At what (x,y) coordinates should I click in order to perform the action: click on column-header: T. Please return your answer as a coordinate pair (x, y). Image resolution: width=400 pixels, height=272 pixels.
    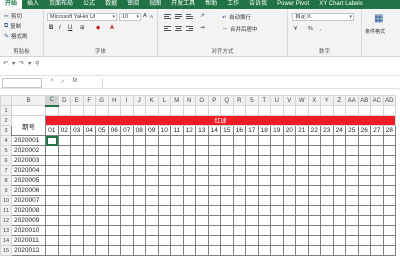
    Looking at the image, I should click on (264, 100).